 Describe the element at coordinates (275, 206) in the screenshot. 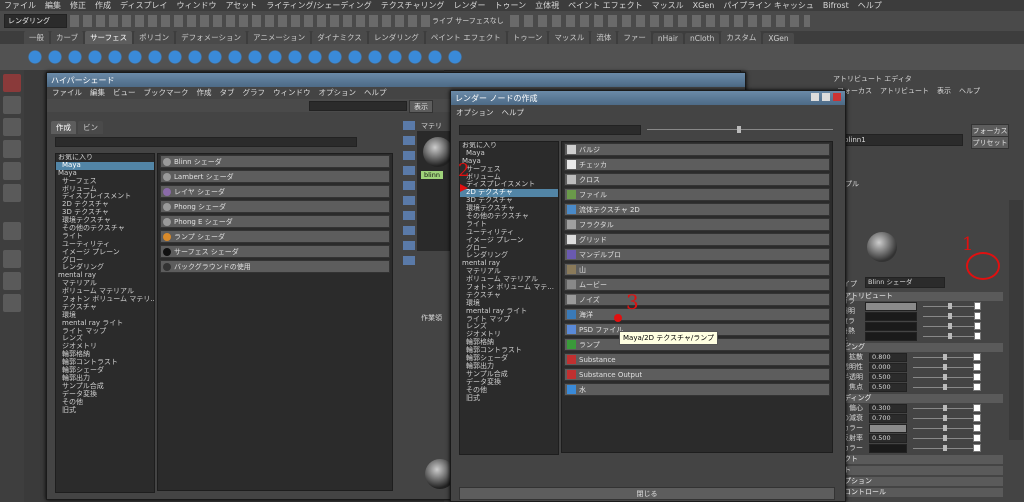

I see `create-shader-button: Phong シェーダ` at that location.